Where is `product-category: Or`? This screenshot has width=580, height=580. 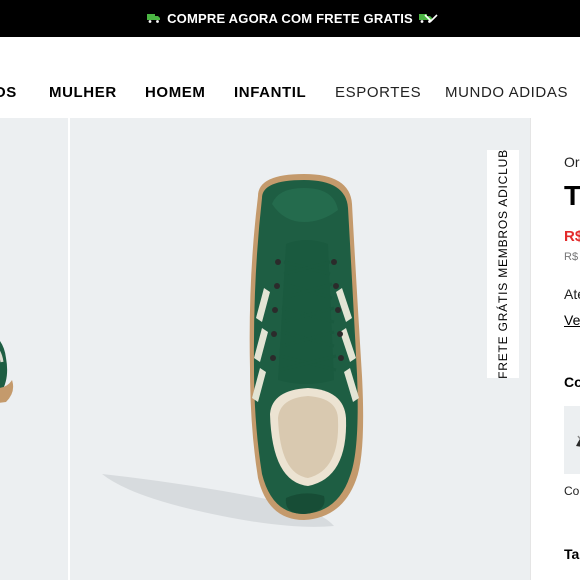
product-category: Or is located at coordinates (572, 162).